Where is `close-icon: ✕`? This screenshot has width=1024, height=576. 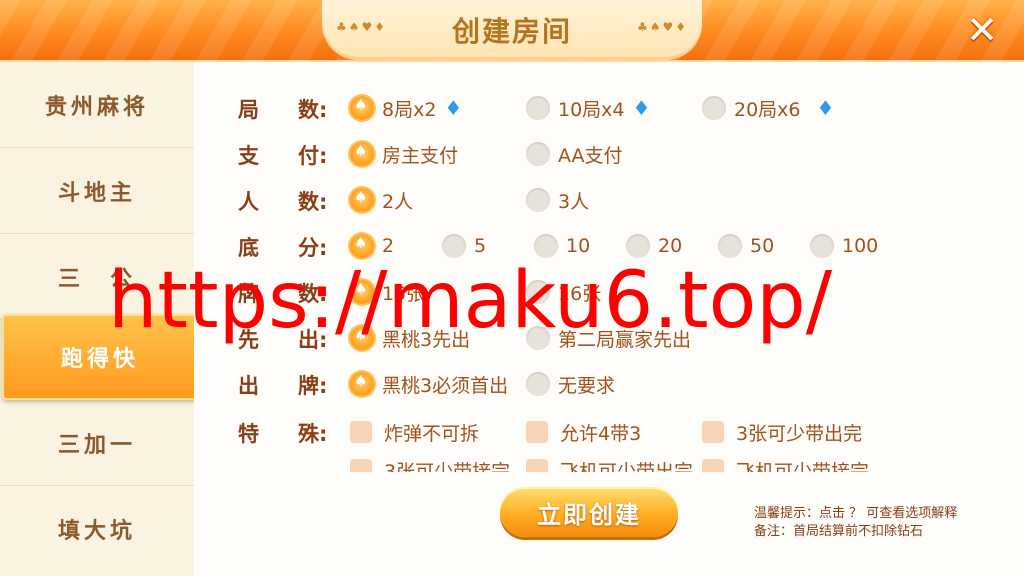
close-icon: ✕ is located at coordinates (982, 30).